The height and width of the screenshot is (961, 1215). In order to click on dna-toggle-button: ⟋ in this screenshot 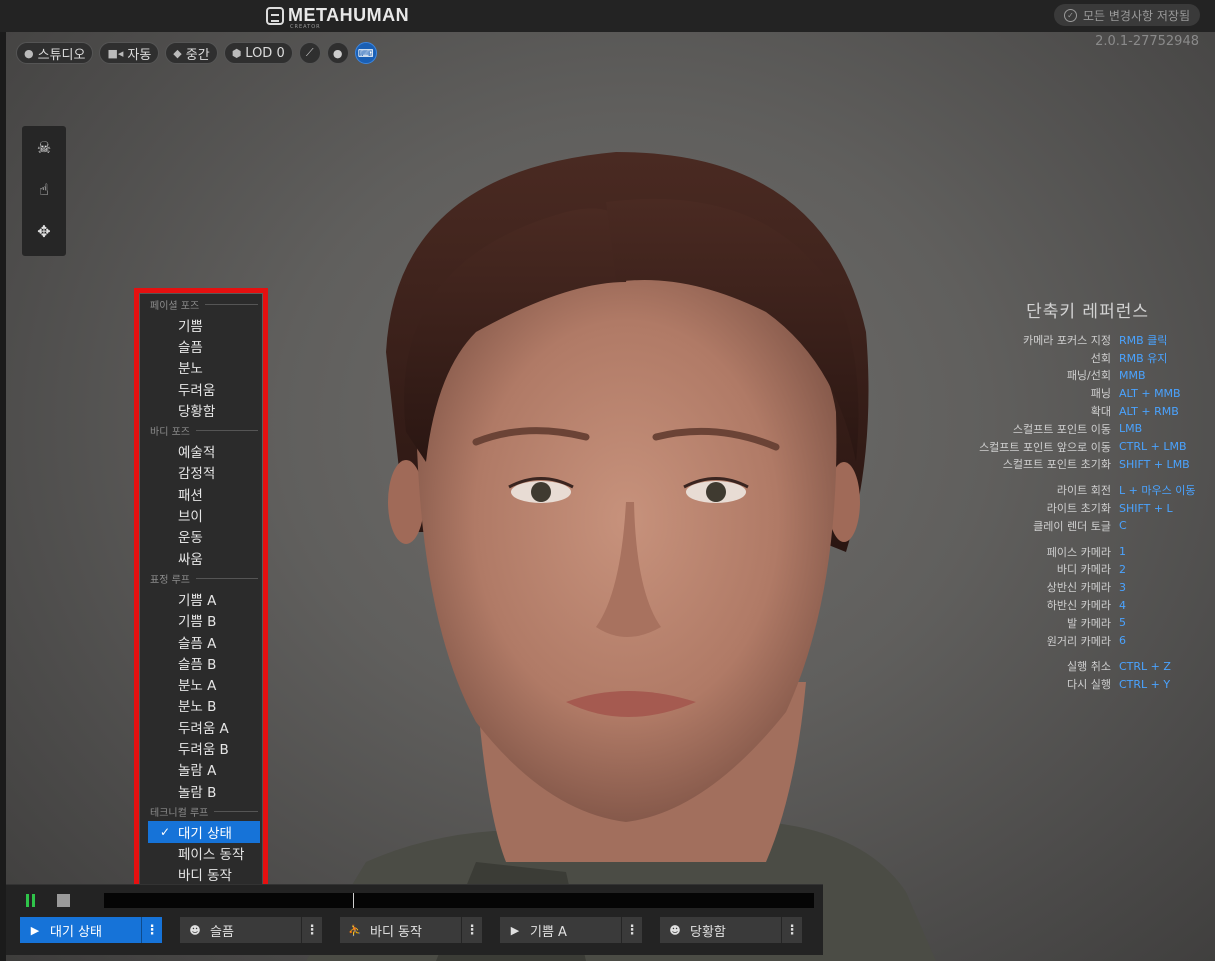, I will do `click(309, 53)`.